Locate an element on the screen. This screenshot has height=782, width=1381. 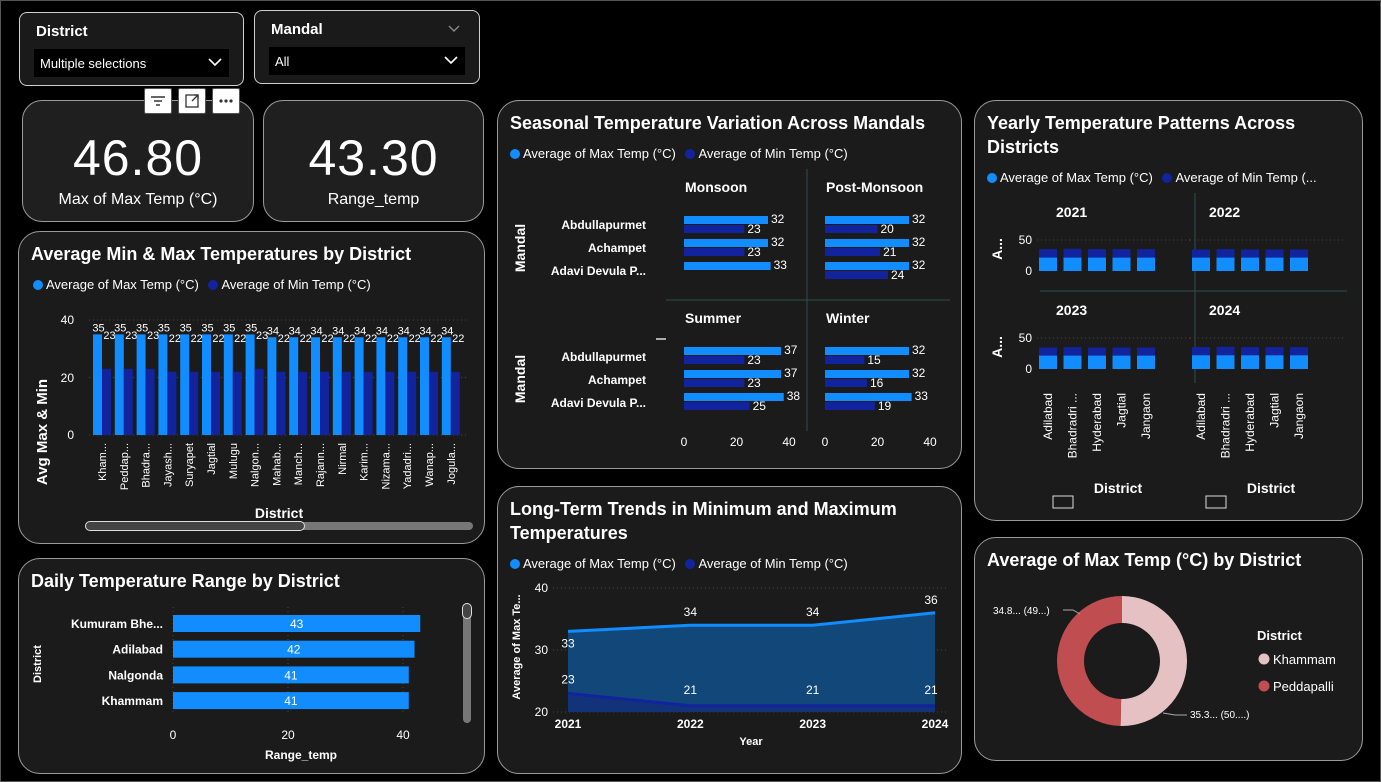
kpi-max-temp-value: 46.80 is located at coordinates (138, 158).